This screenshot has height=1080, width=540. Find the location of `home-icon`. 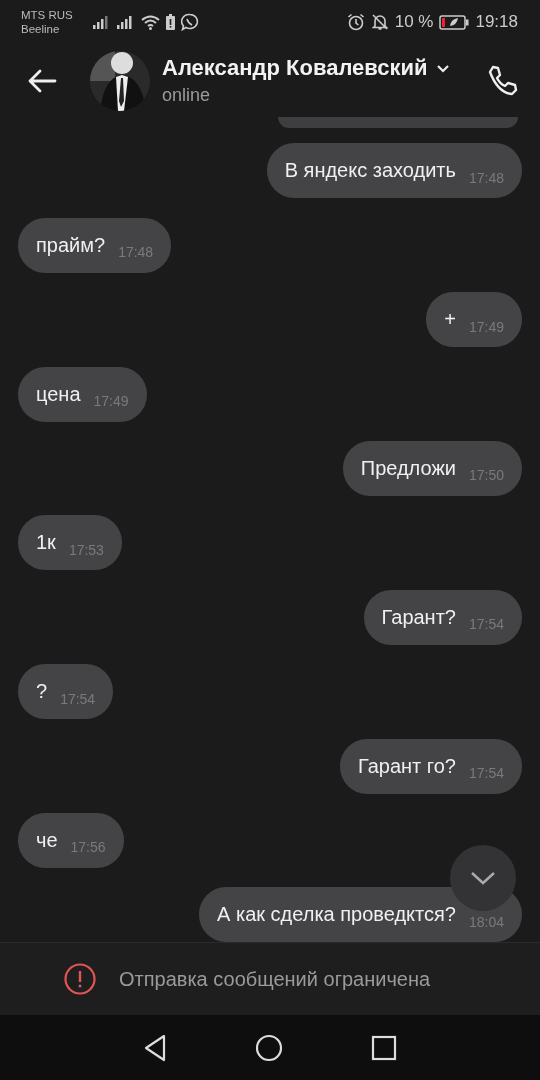

home-icon is located at coordinates (269, 1047).